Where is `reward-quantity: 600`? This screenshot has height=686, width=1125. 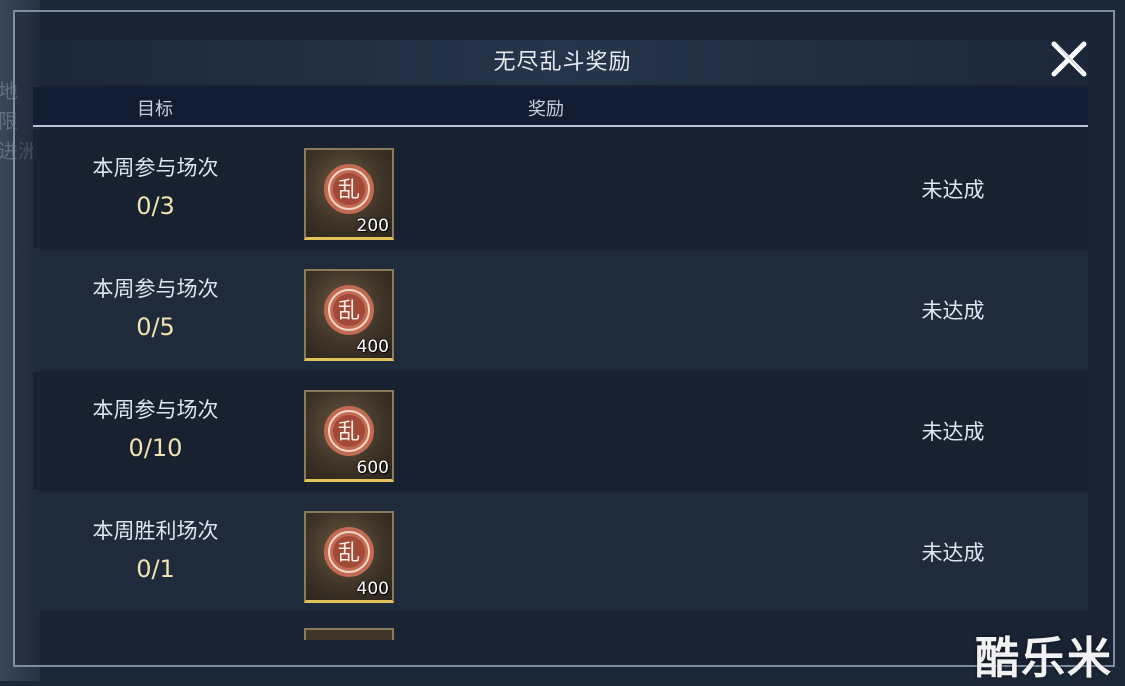
reward-quantity: 600 is located at coordinates (372, 468).